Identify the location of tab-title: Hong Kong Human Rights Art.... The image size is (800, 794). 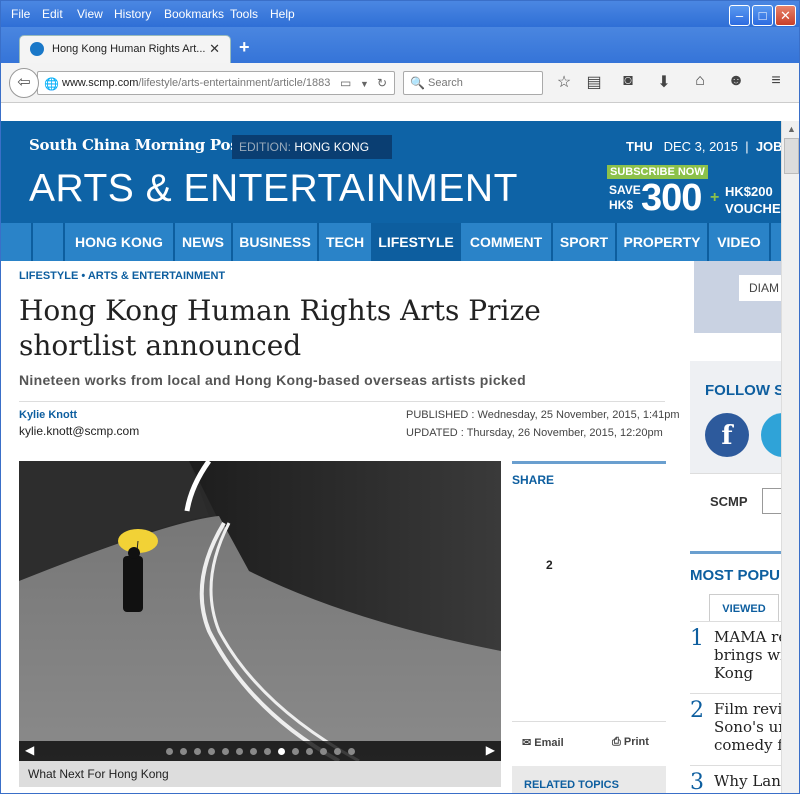
(129, 49).